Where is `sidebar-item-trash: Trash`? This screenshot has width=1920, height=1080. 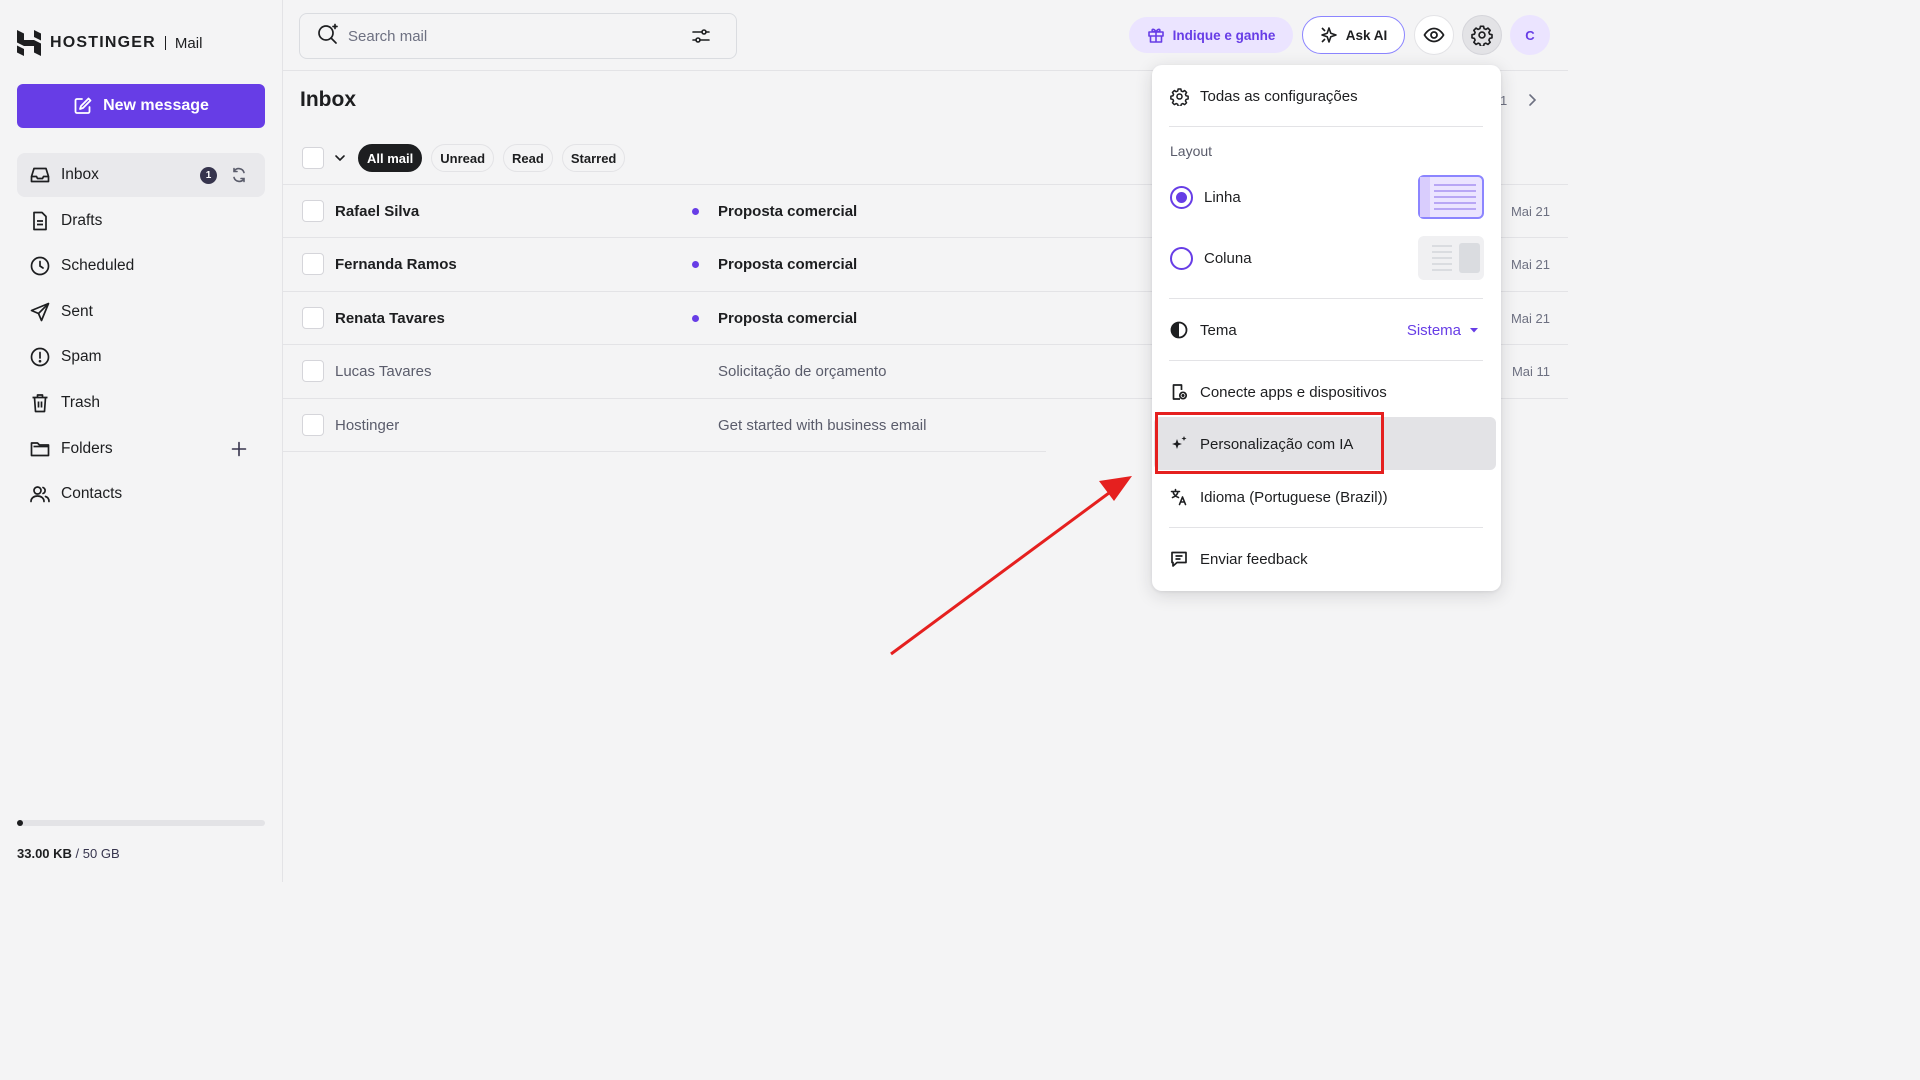 sidebar-item-trash: Trash is located at coordinates (141, 403).